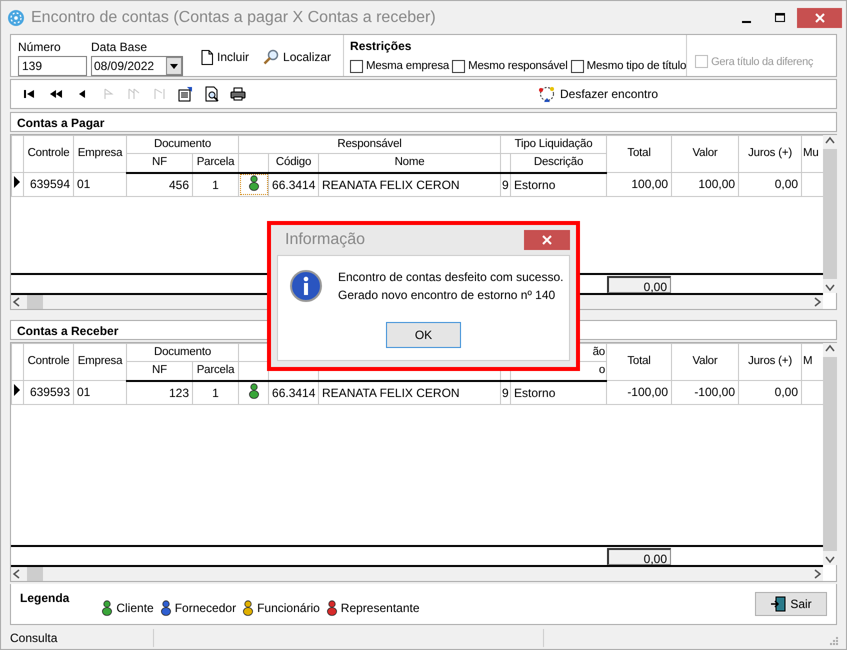 The height and width of the screenshot is (650, 847). What do you see at coordinates (119, 47) in the screenshot?
I see `field-label: Data Base` at bounding box center [119, 47].